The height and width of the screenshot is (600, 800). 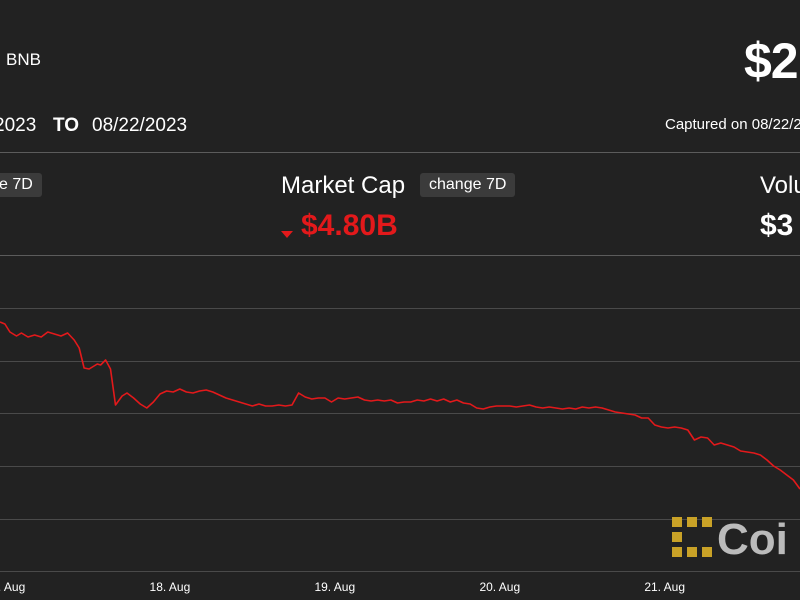 What do you see at coordinates (287, 234) in the screenshot?
I see `triangle-down-icon` at bounding box center [287, 234].